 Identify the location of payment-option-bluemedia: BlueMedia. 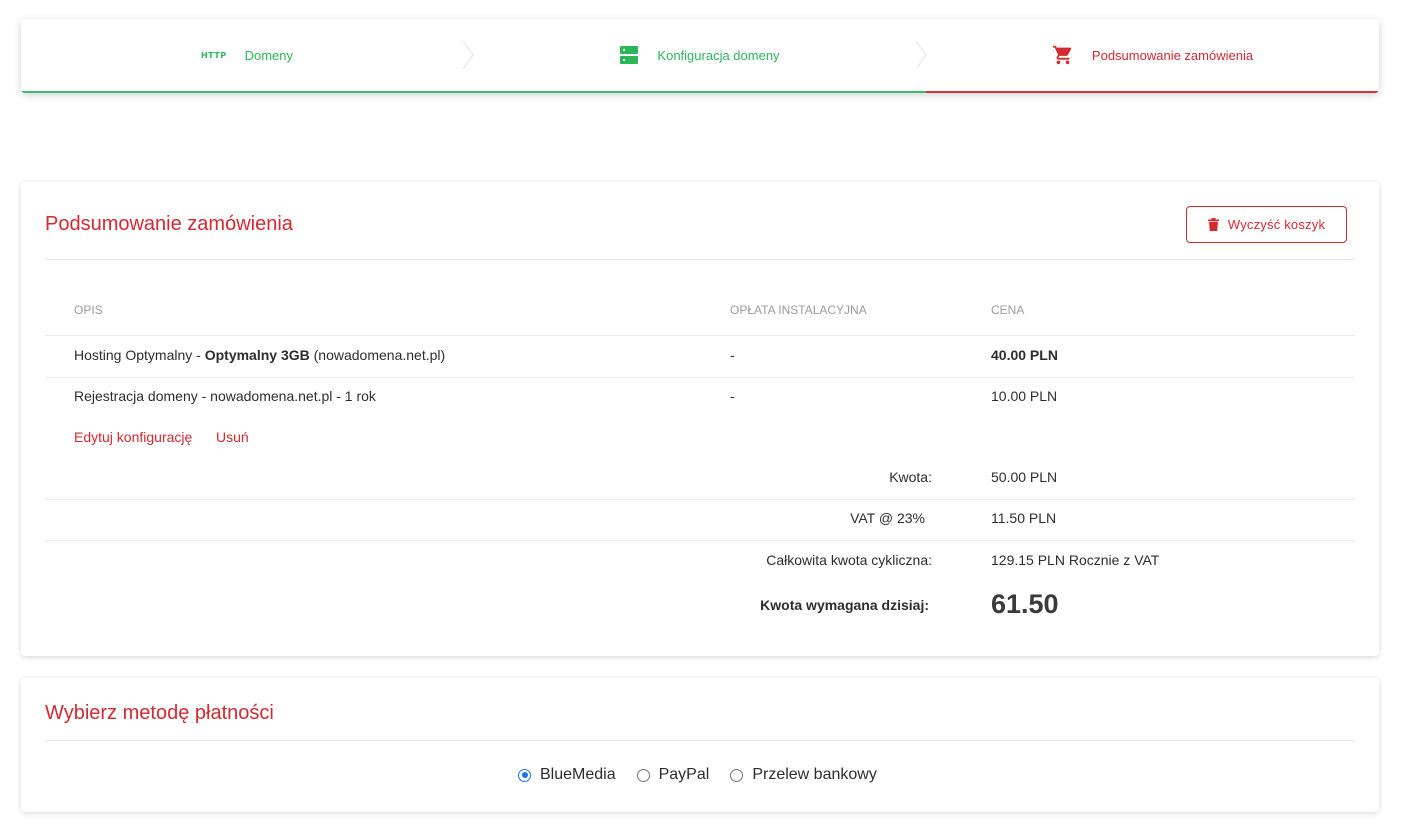
(567, 775).